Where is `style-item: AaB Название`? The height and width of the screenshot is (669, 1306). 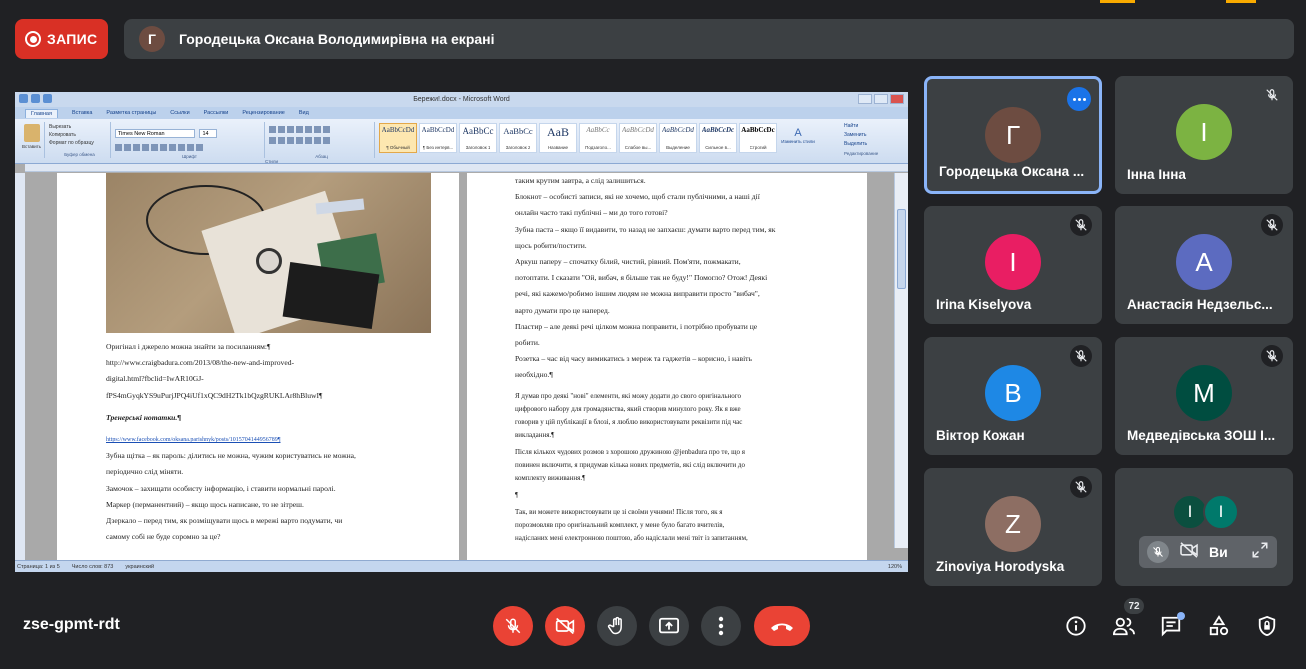
style-item: AaB Название is located at coordinates (558, 138).